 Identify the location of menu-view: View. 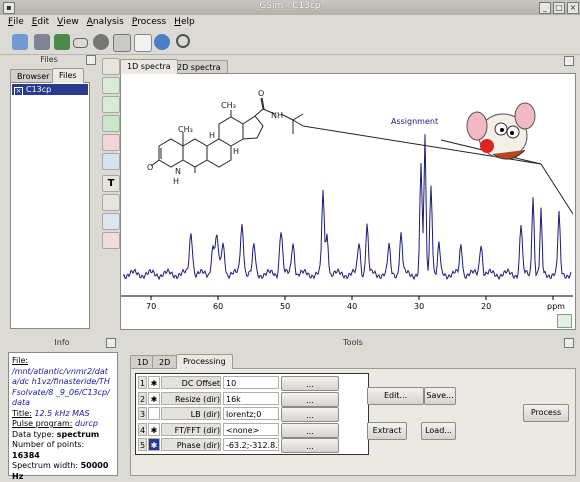
(68, 22).